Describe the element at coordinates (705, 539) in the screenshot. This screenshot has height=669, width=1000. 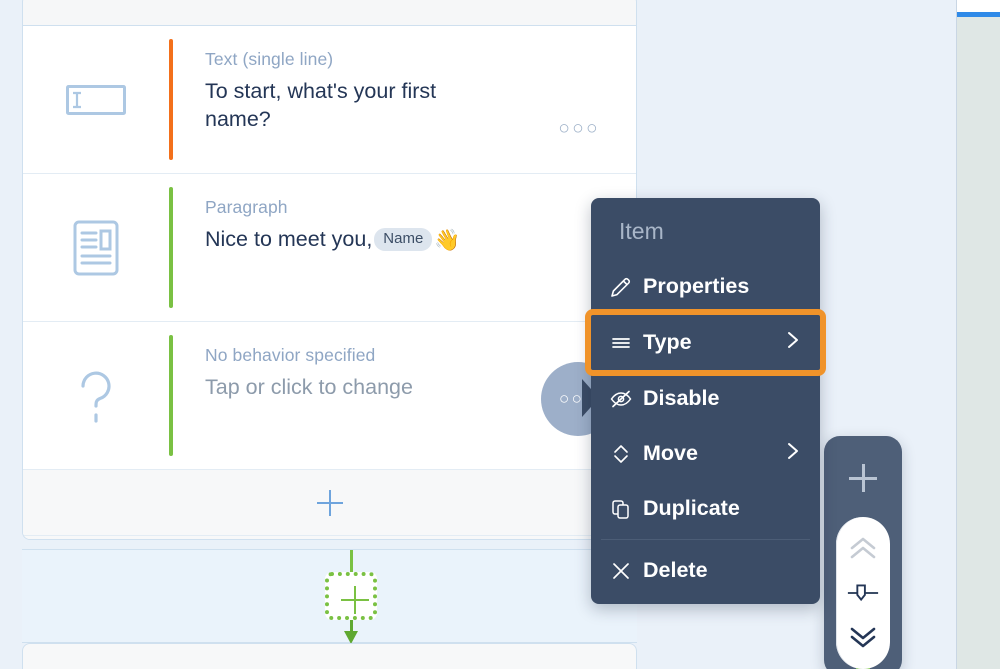
I see `menu-divider` at that location.